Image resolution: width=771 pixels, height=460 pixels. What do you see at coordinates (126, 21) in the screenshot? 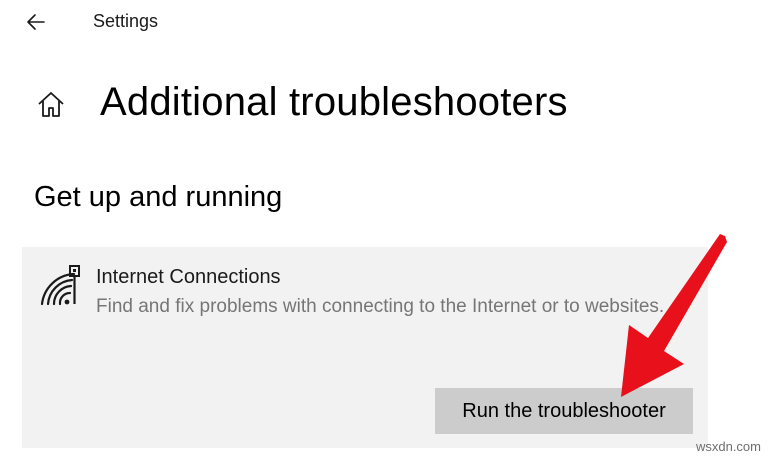
I see `window-title: Settings` at bounding box center [126, 21].